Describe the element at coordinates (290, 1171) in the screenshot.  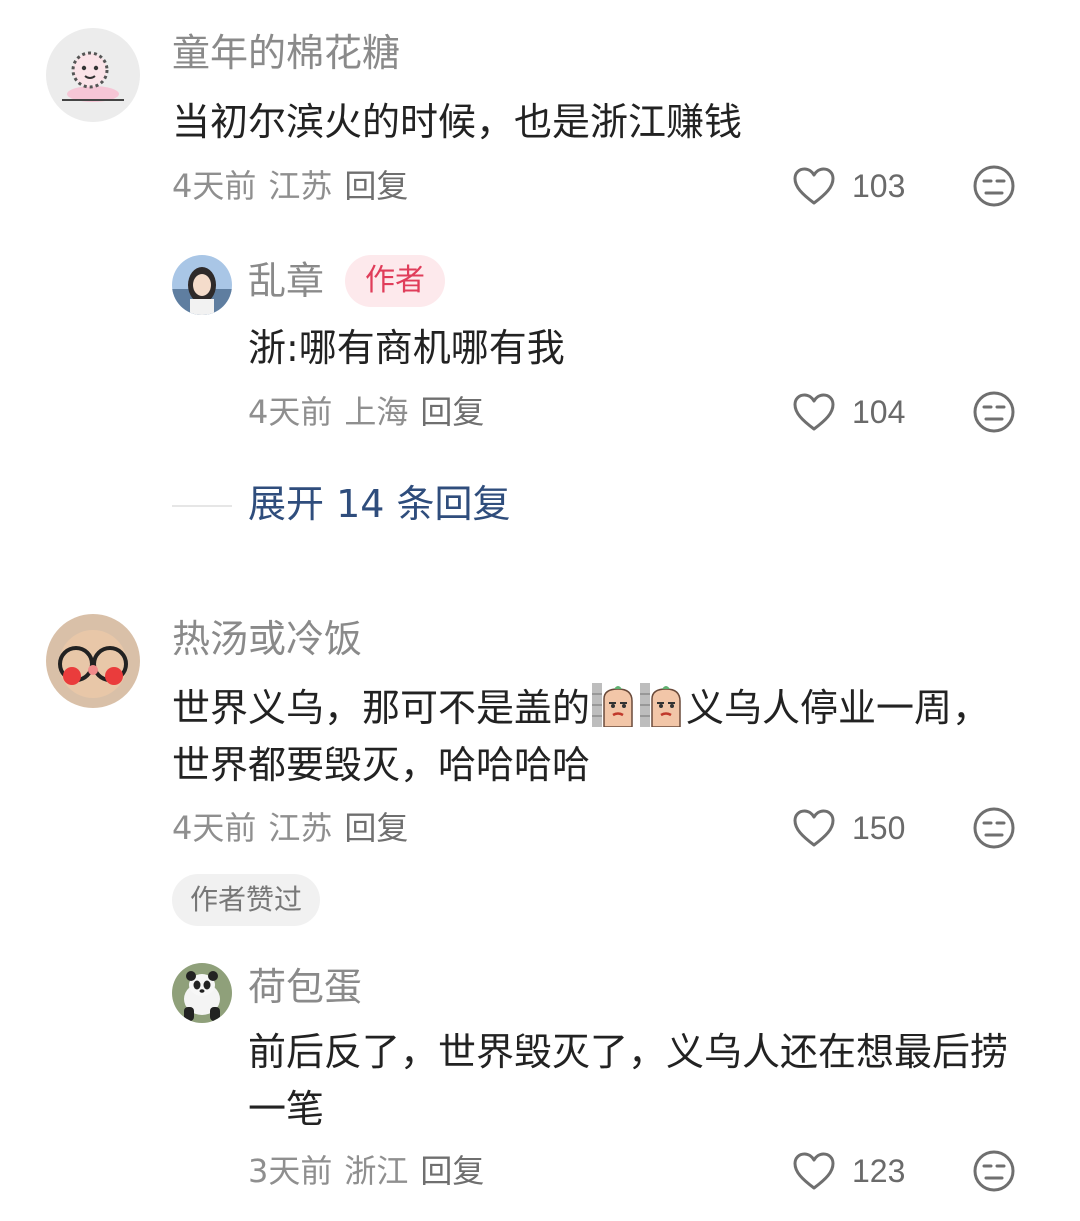
I see `comment-time: 3天前` at that location.